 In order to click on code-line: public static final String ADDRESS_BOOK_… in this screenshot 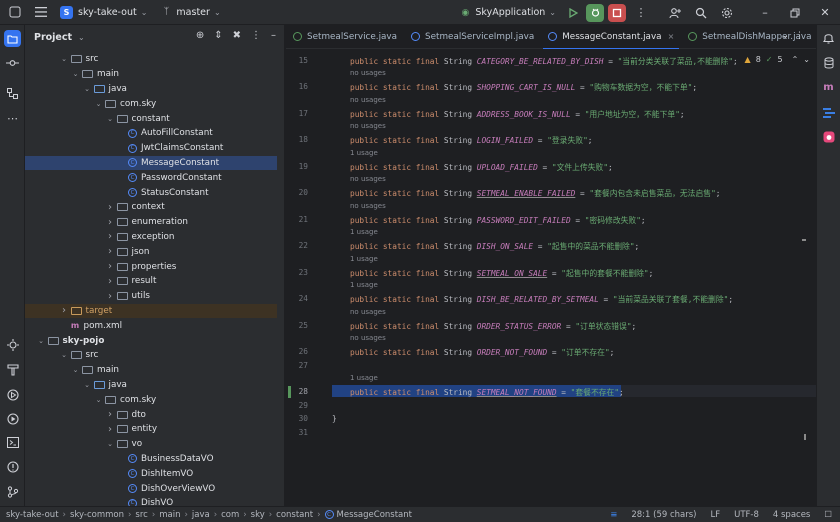, I will do `click(517, 114)`.